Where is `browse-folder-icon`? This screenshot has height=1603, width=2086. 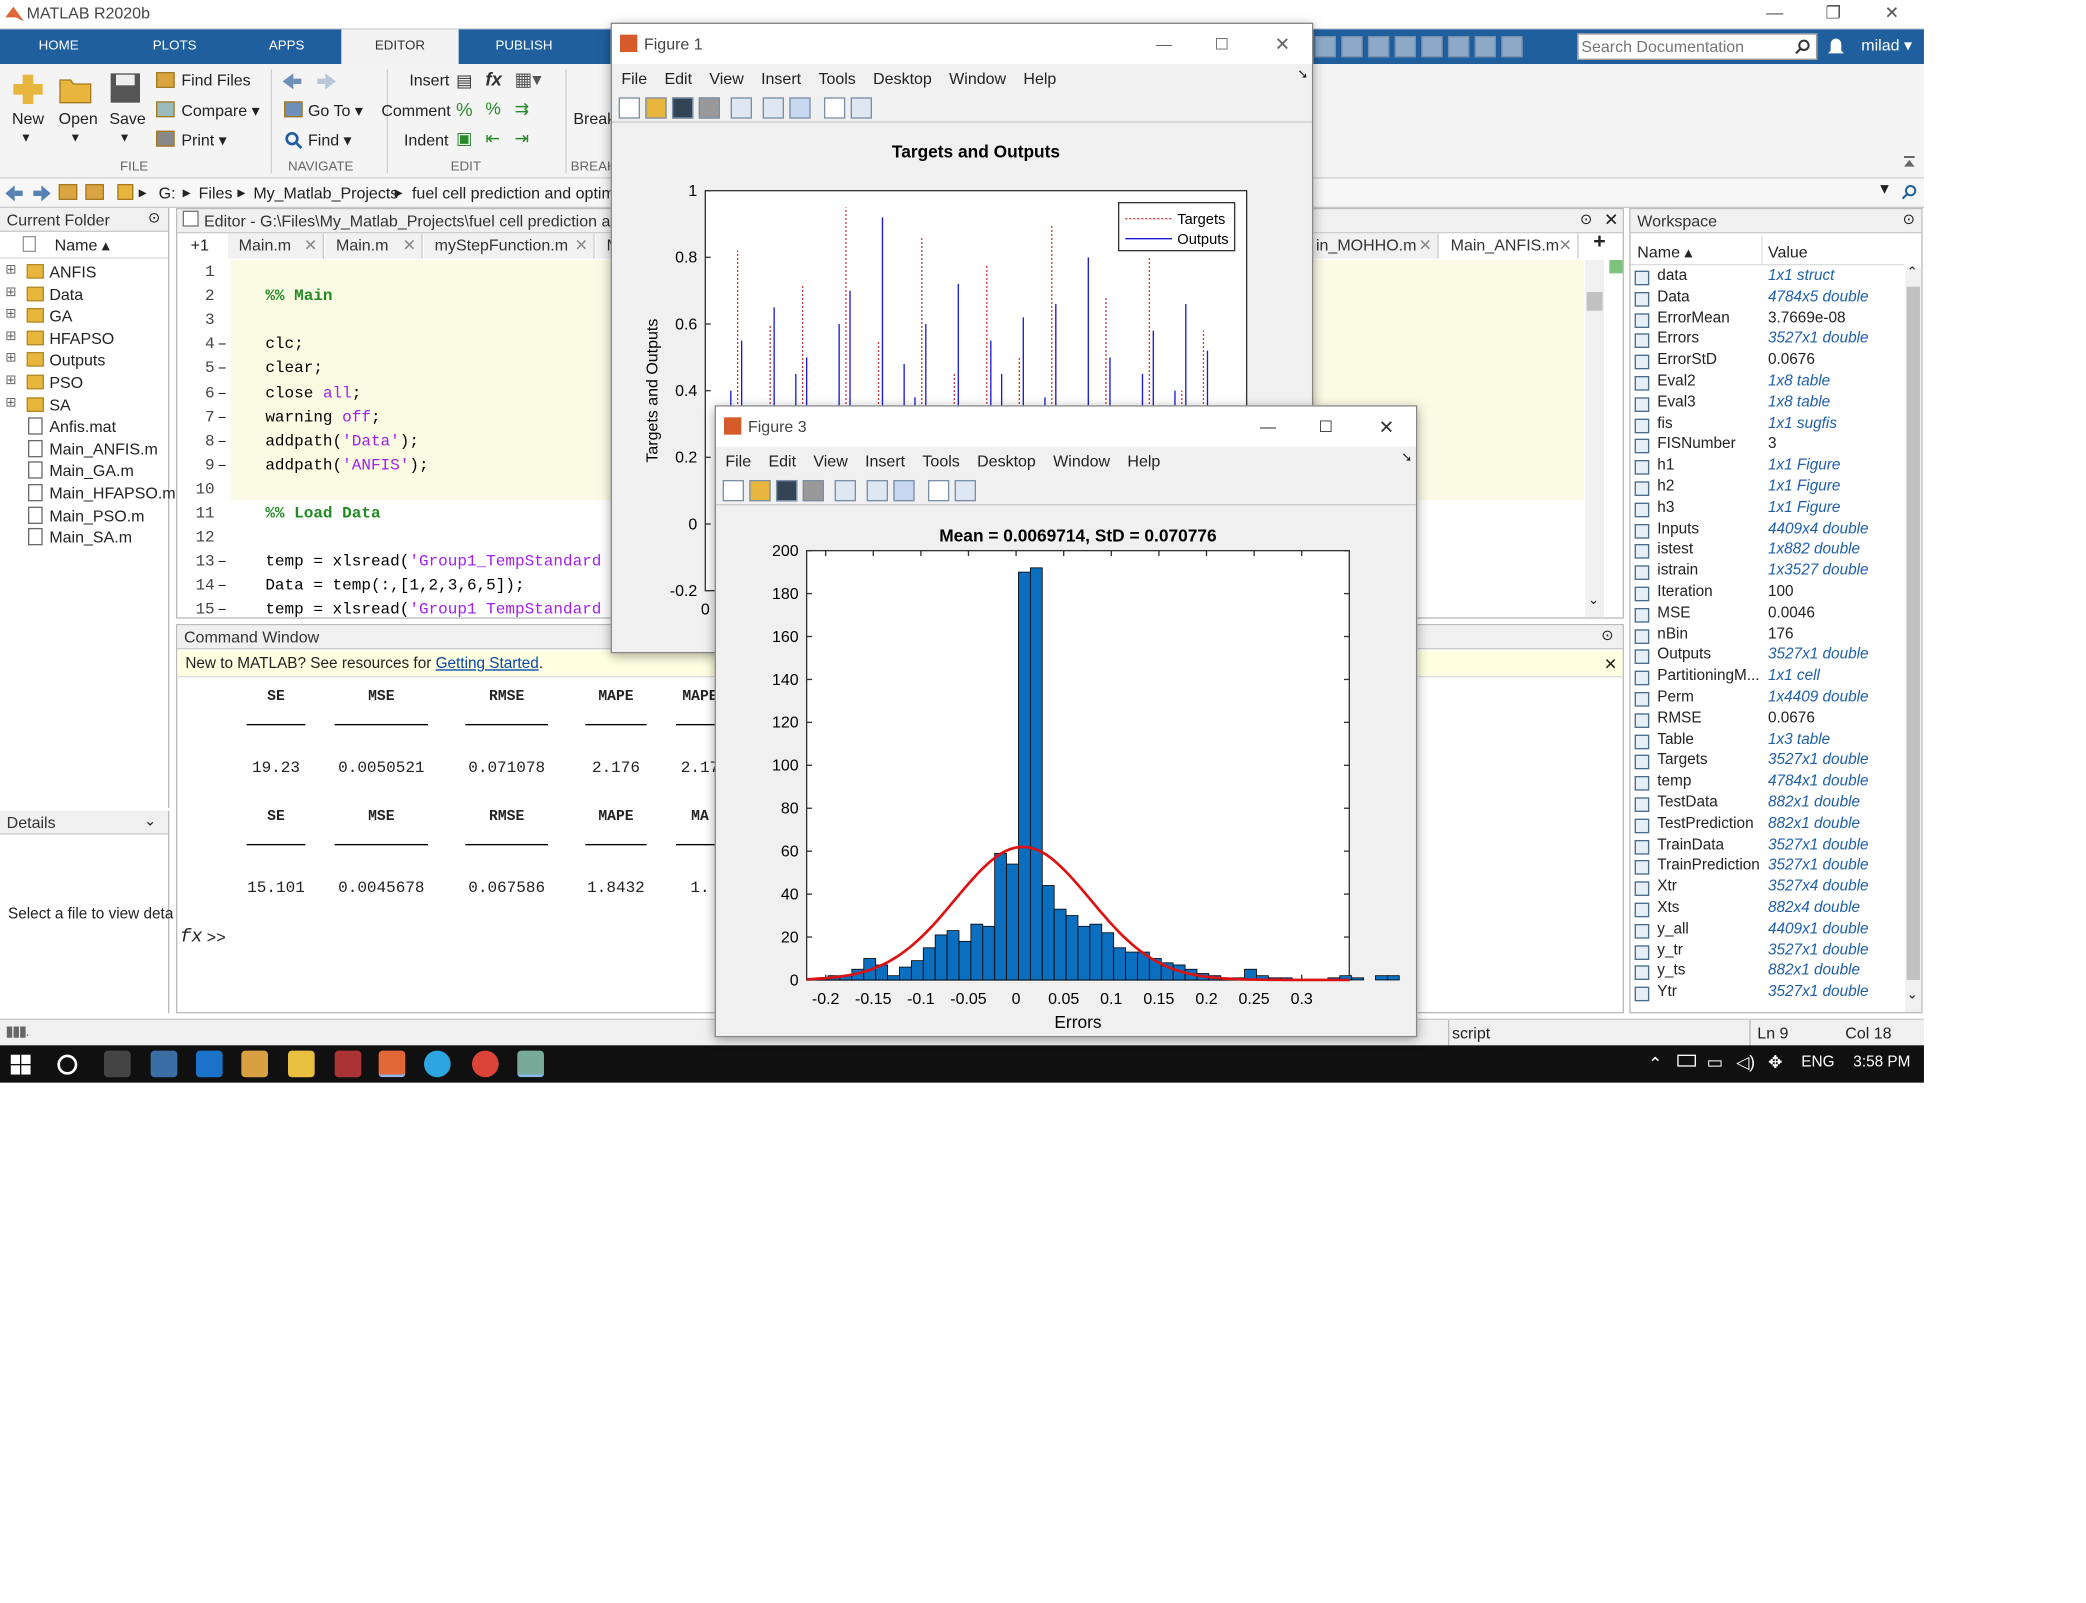 browse-folder-icon is located at coordinates (94, 191).